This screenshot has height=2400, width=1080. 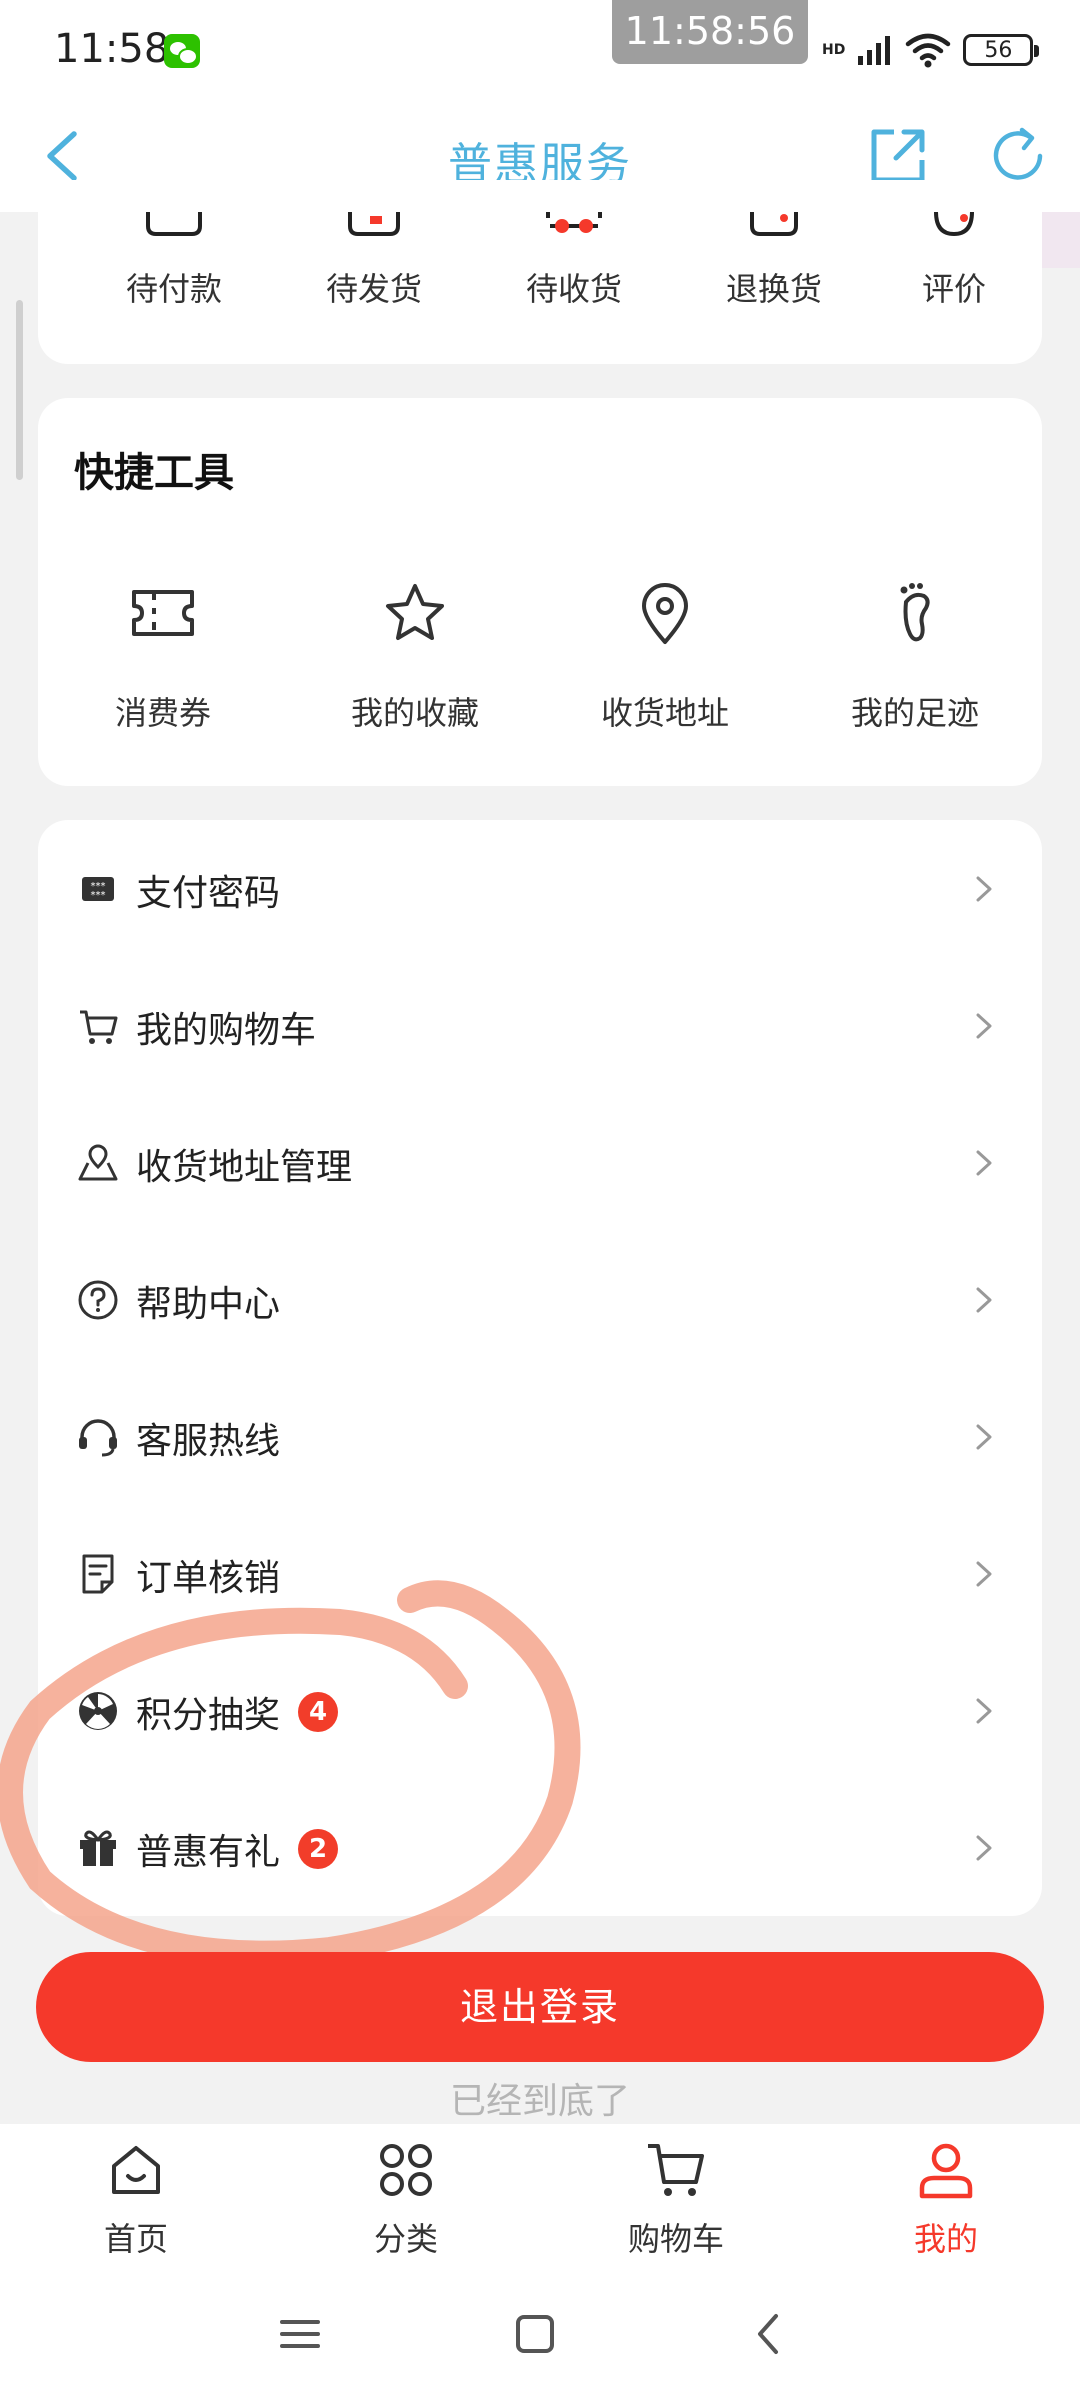 What do you see at coordinates (318, 1712) in the screenshot?
I see `notification-badge: 4` at bounding box center [318, 1712].